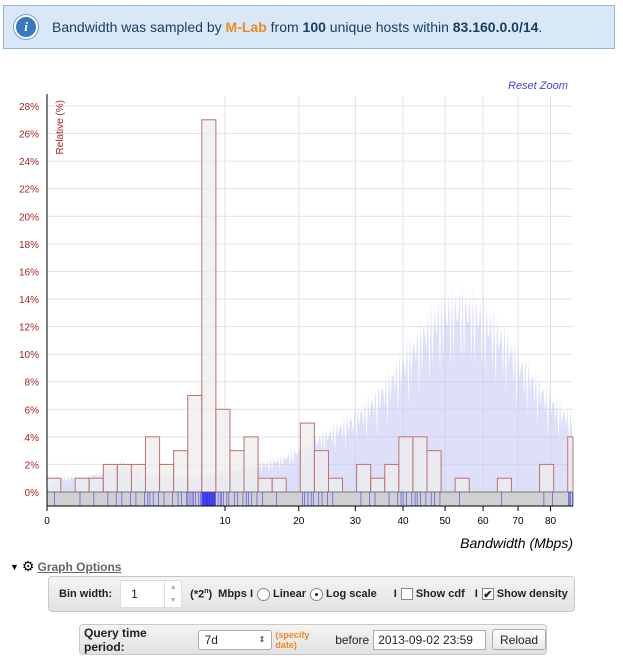 The height and width of the screenshot is (661, 623). Describe the element at coordinates (29, 355) in the screenshot. I see `y-tick-label: 10%` at that location.